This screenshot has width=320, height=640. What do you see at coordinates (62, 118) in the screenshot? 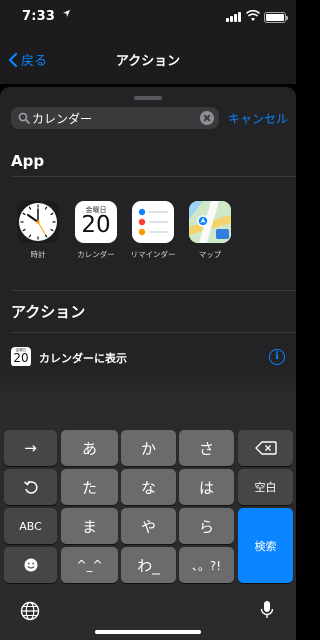
I see `search-input: カレンダー` at bounding box center [62, 118].